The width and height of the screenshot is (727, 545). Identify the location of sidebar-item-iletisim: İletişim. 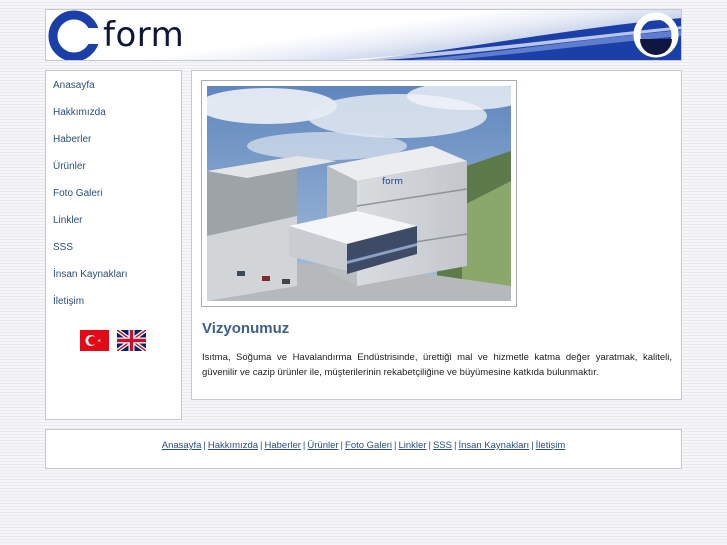
(68, 301).